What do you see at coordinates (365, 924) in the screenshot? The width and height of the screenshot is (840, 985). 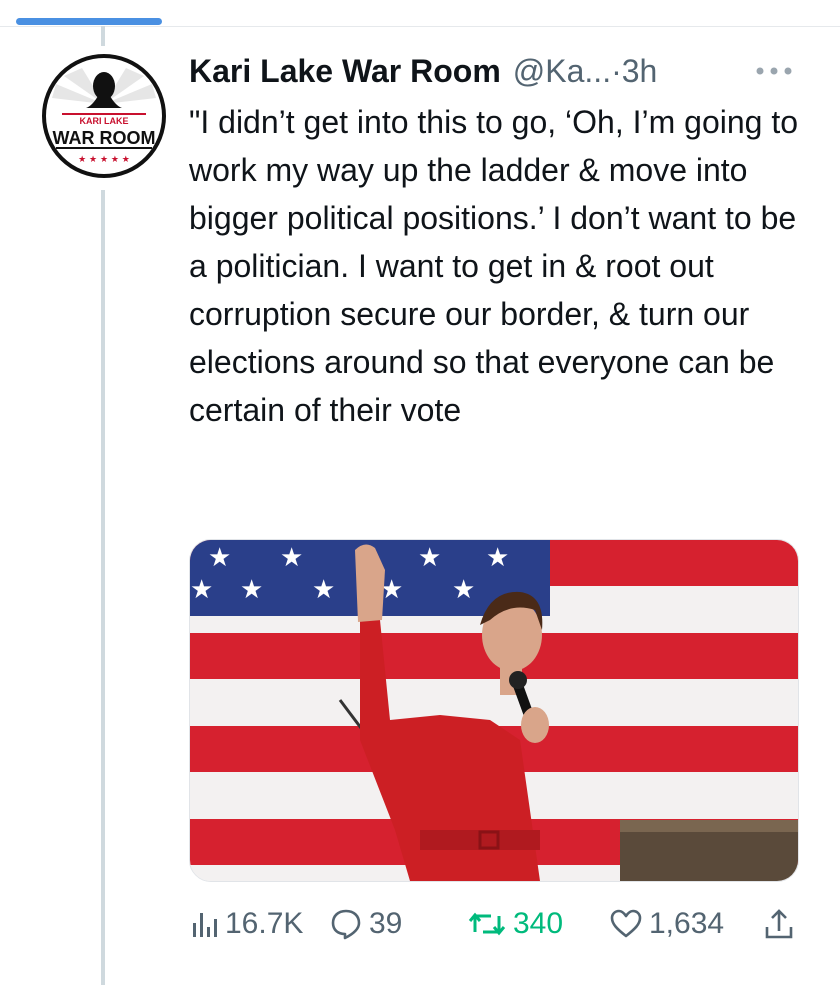 I see `reply-button: 39` at bounding box center [365, 924].